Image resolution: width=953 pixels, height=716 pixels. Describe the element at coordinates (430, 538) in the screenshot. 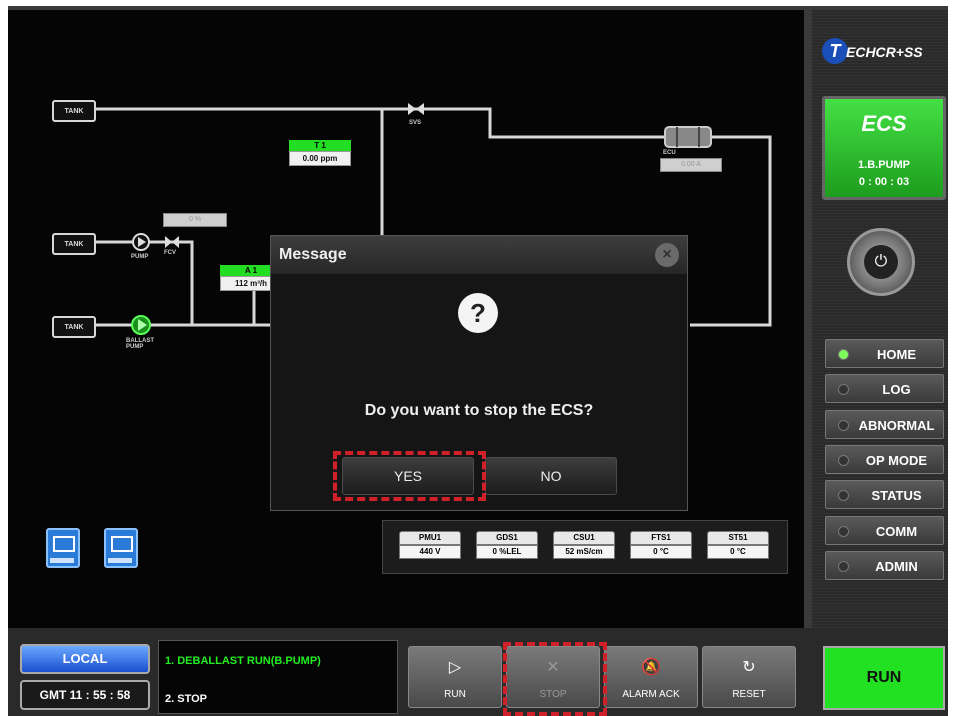

I see `sensor-pmu1-name: PMU1` at that location.